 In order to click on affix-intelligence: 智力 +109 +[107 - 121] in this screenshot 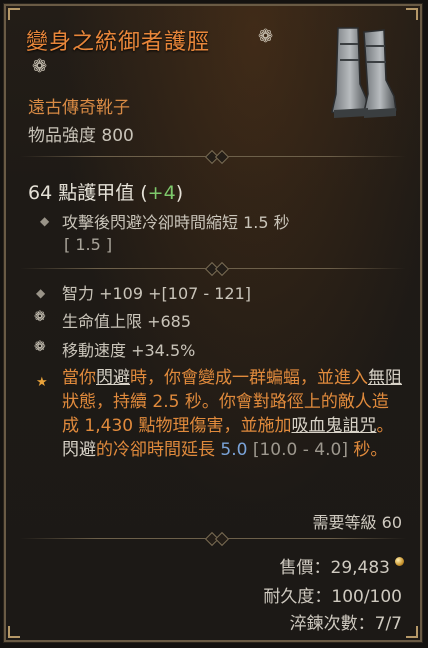, I will do `click(157, 293)`.